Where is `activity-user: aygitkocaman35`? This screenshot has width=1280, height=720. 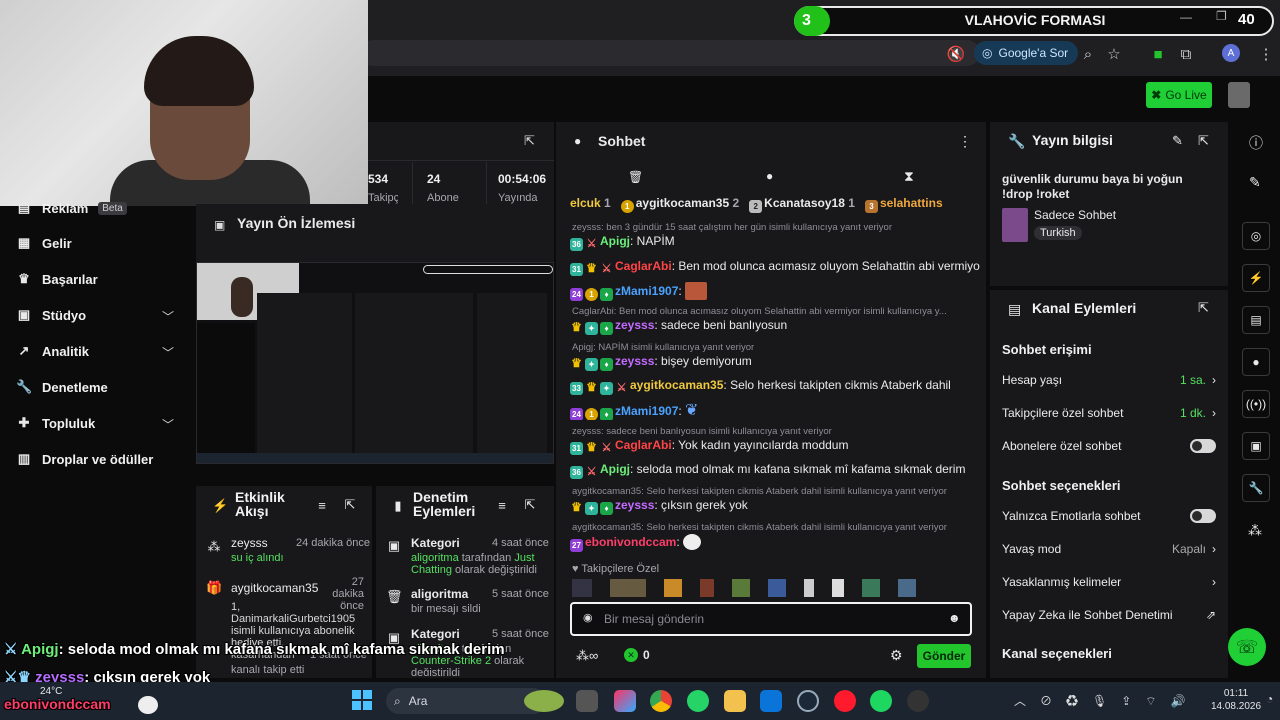
activity-user: aygitkocaman35 is located at coordinates (274, 588).